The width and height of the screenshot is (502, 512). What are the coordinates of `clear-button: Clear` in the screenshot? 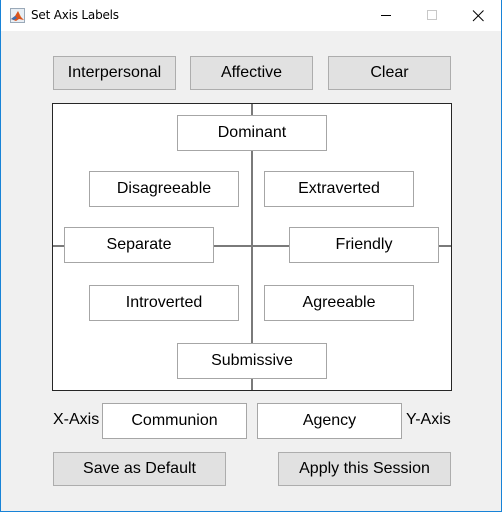 It's located at (389, 73).